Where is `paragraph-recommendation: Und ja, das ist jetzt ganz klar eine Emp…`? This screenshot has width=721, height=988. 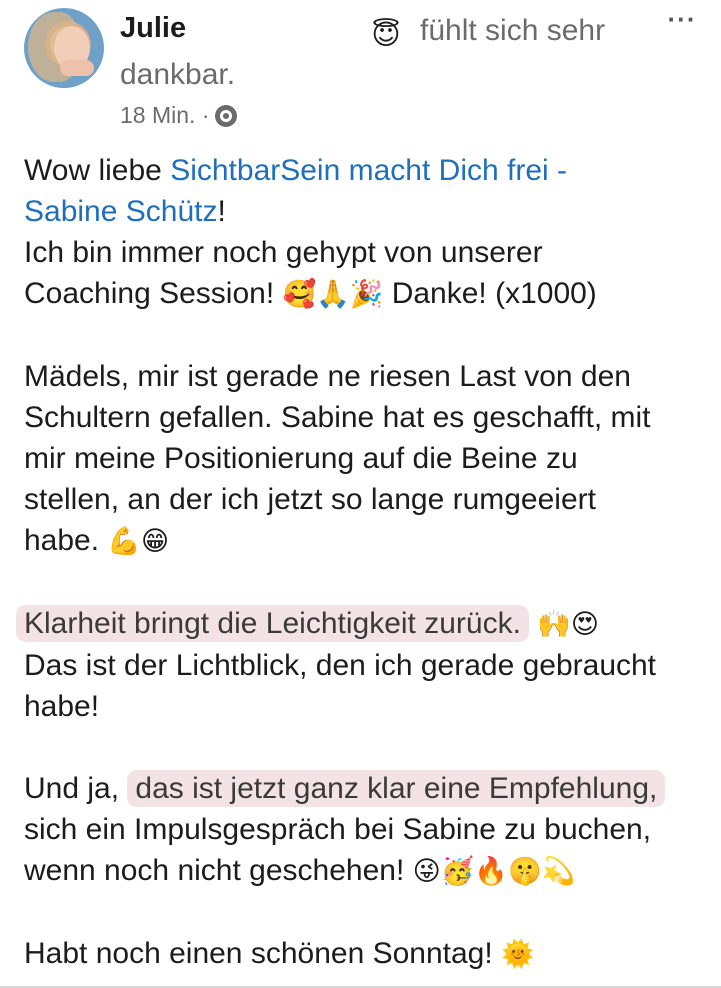 paragraph-recommendation: Und ja, das ist jetzt ganz klar eine Emp… is located at coordinates (369, 830).